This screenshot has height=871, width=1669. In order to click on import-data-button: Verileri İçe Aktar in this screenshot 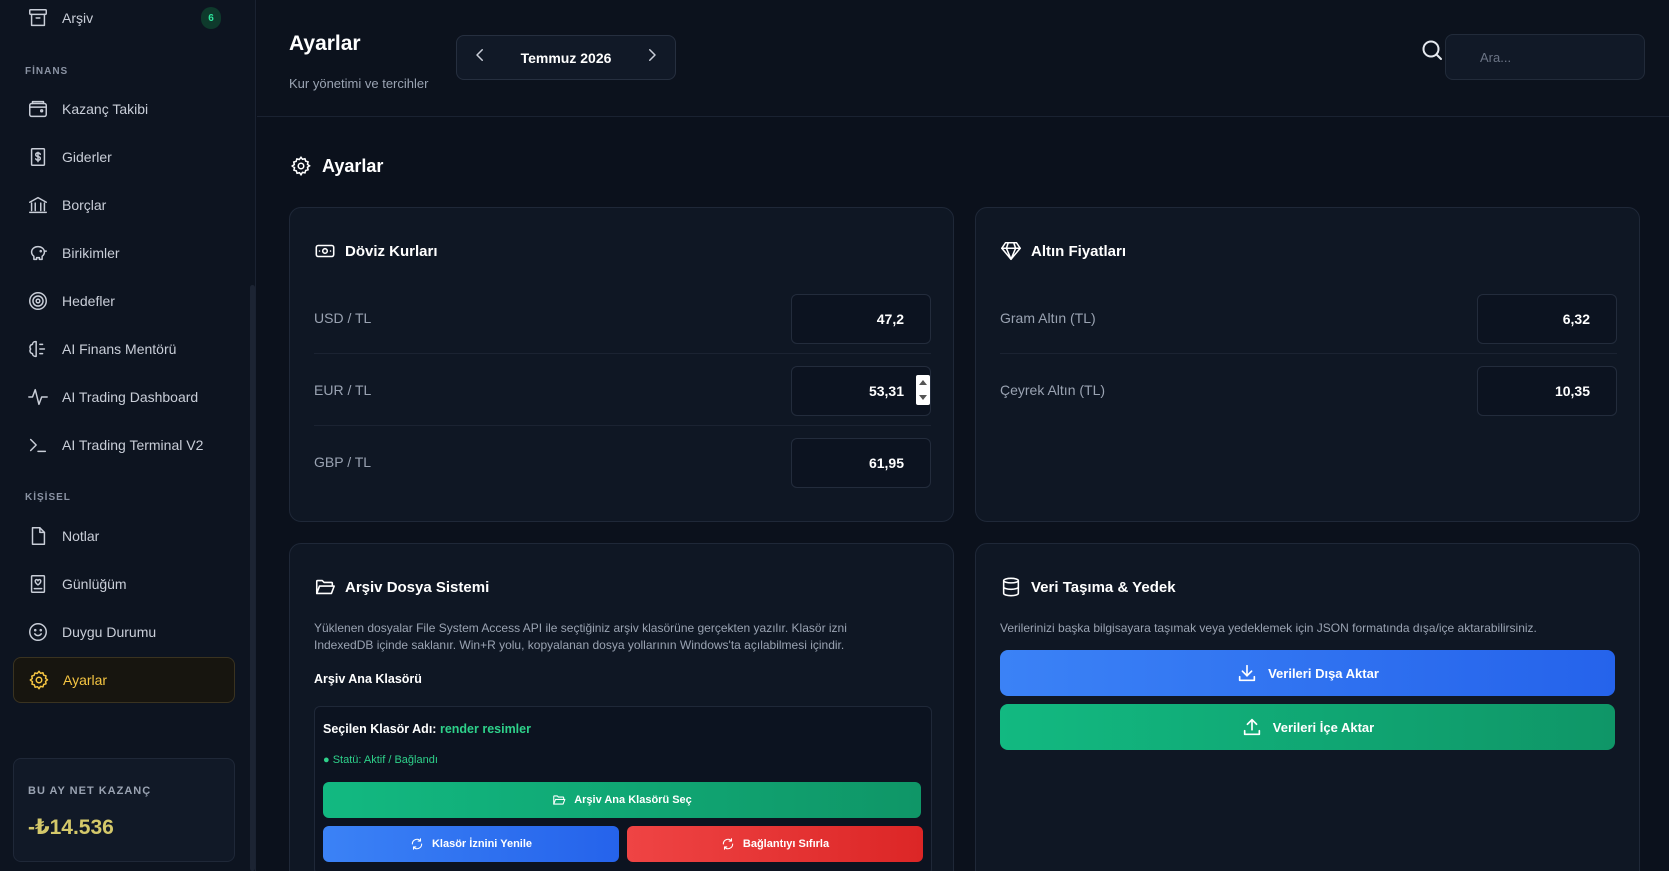, I will do `click(1307, 727)`.